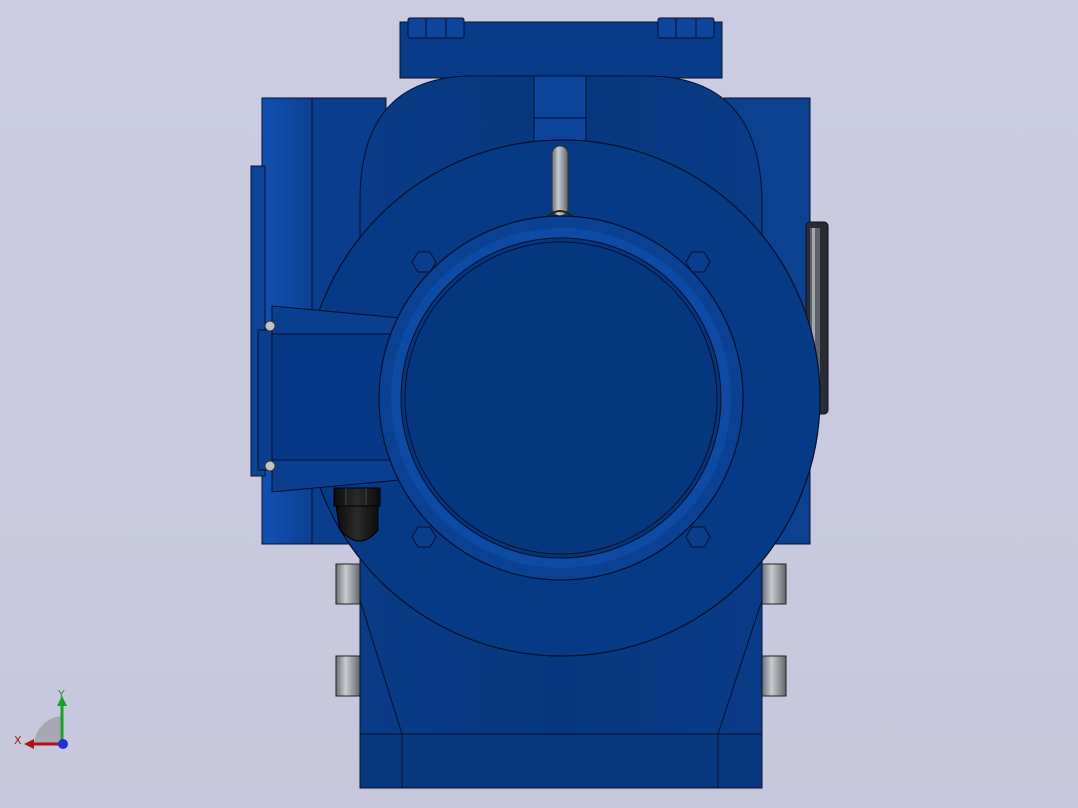  I want to click on z-axis-dot, so click(63, 744).